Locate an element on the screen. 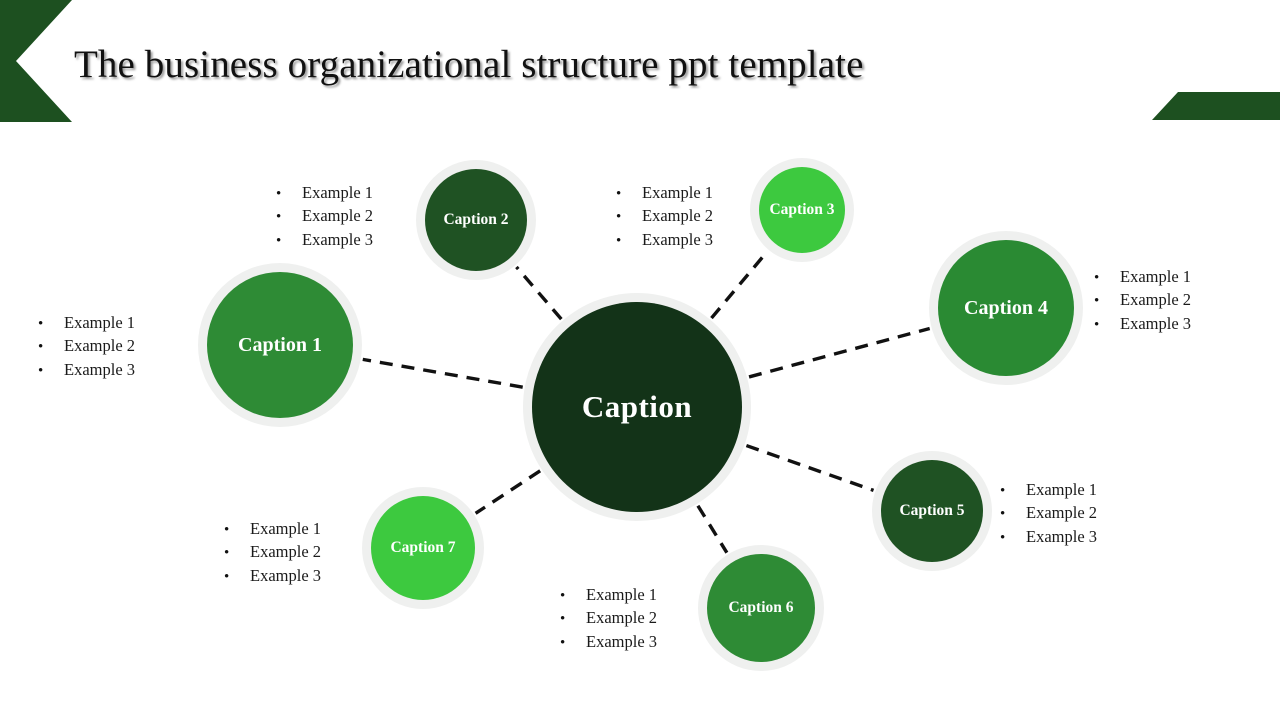 Image resolution: width=1280 pixels, height=720 pixels. bullet-list-caption-7: • Example 1 • Example 2 • Example 3 is located at coordinates (272, 553).